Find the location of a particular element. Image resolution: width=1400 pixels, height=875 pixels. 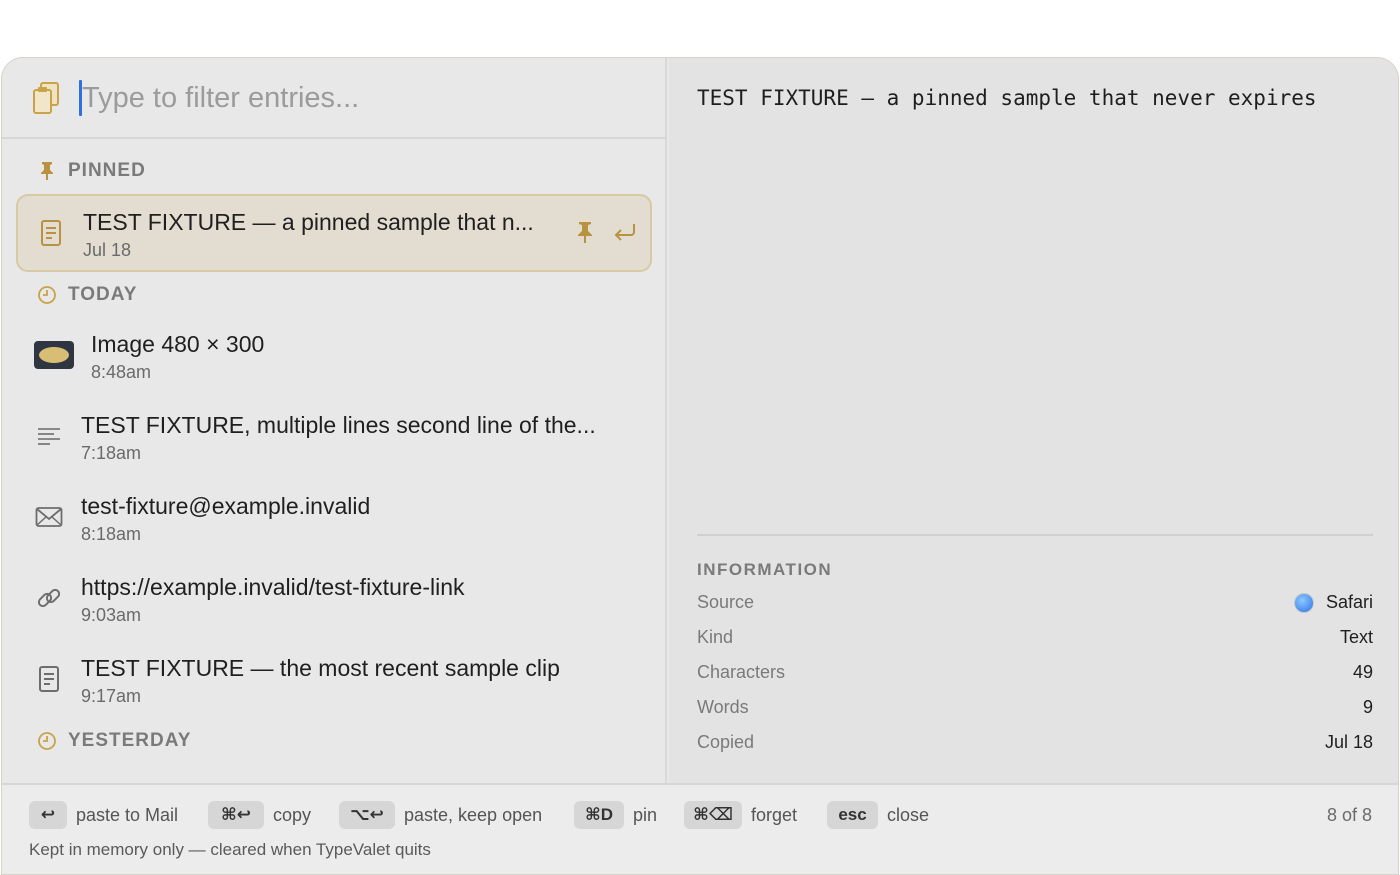

entry-count: 8 of 8 is located at coordinates (1349, 815).